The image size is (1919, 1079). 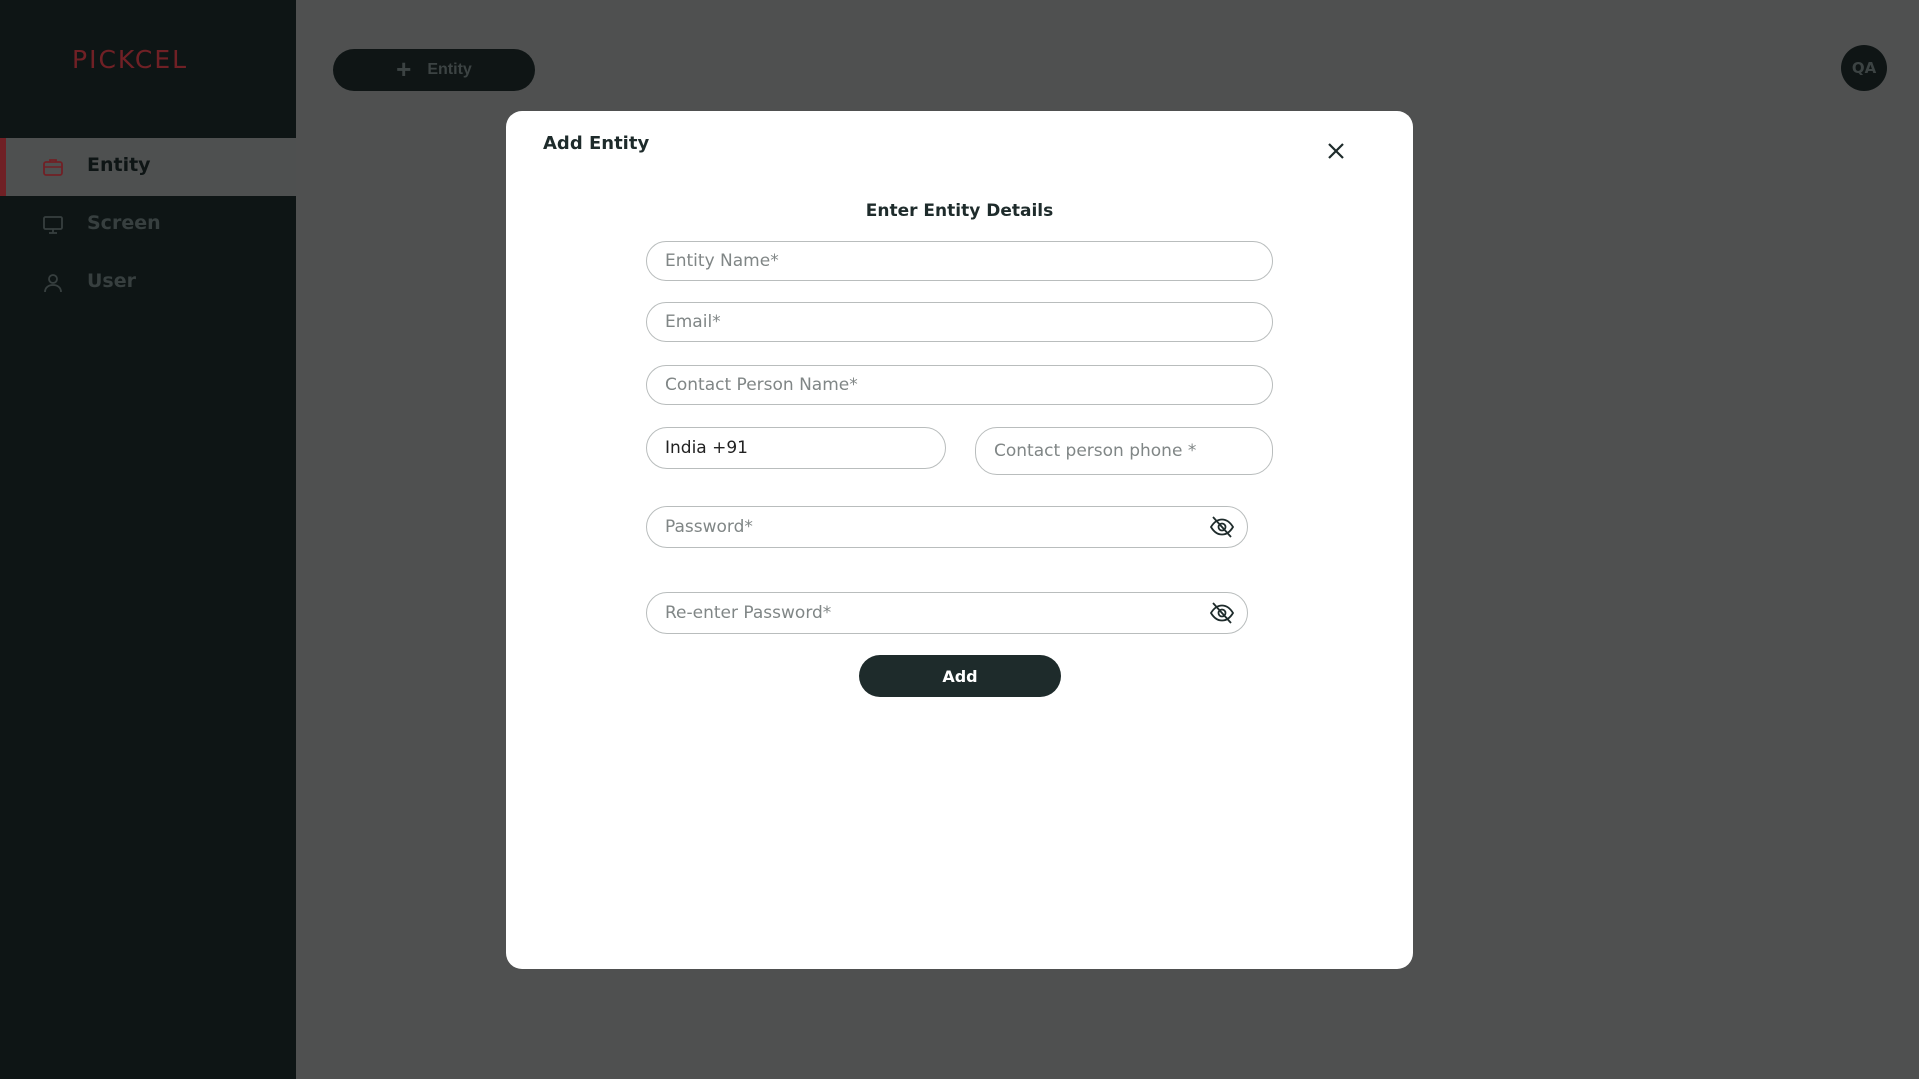 What do you see at coordinates (706, 448) in the screenshot?
I see `country-code-value: India +91` at bounding box center [706, 448].